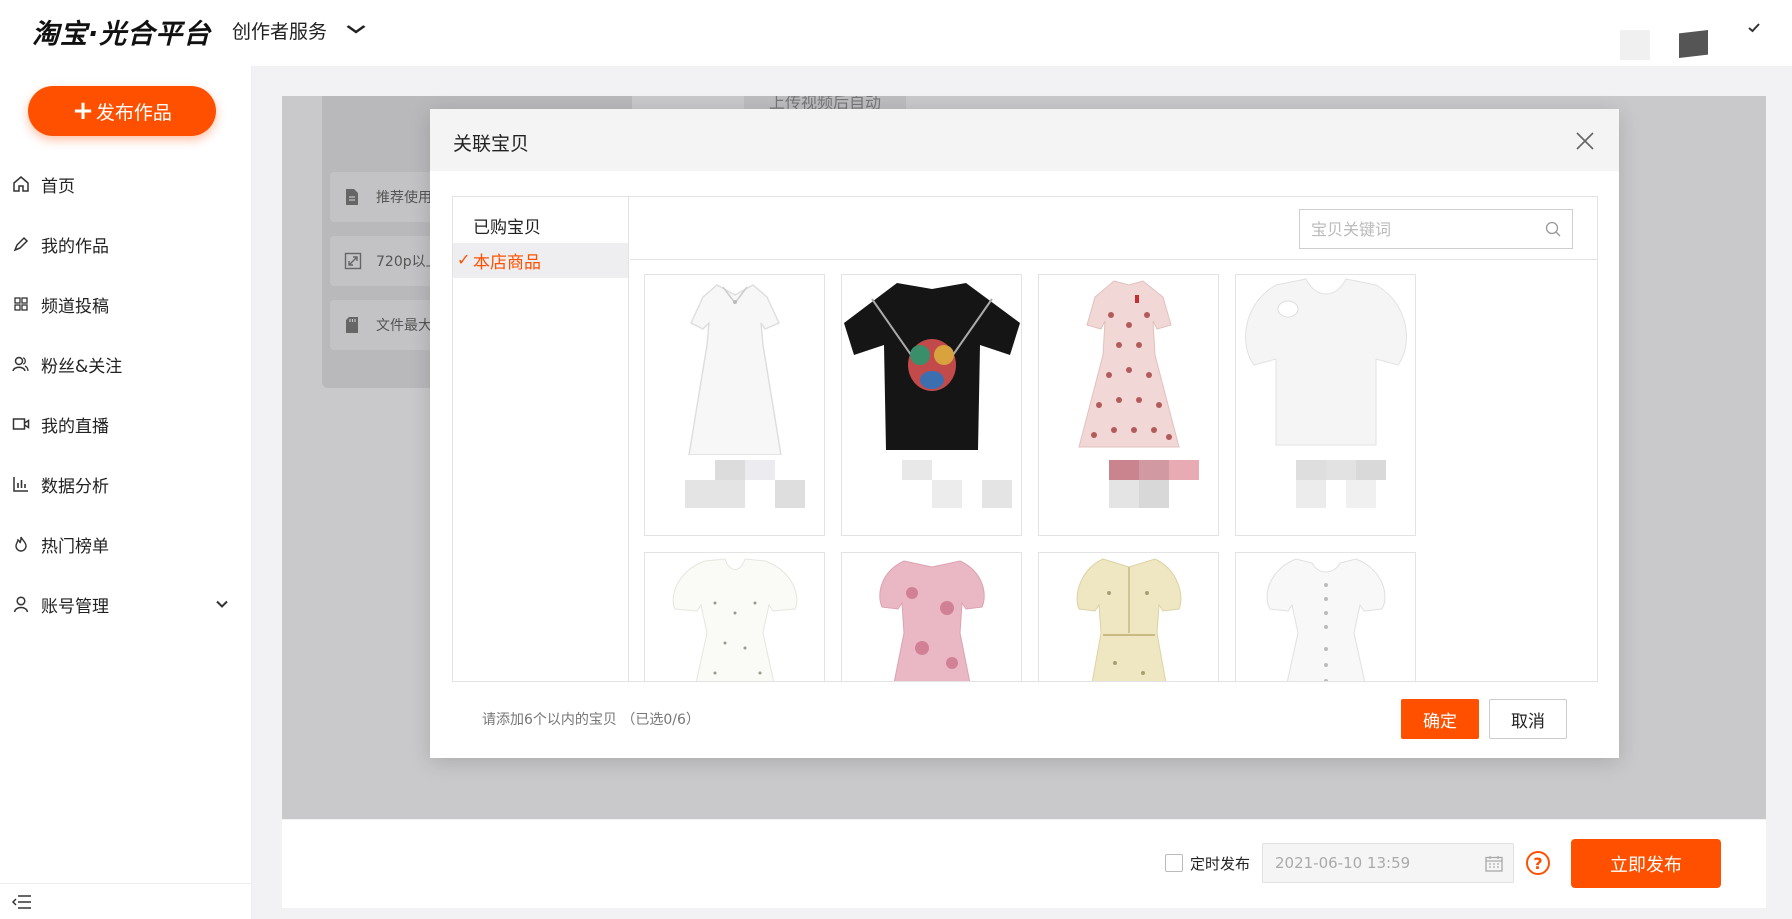 The image size is (1792, 919). What do you see at coordinates (126, 424) in the screenshot?
I see `sidebar-item-live: 我的直播` at bounding box center [126, 424].